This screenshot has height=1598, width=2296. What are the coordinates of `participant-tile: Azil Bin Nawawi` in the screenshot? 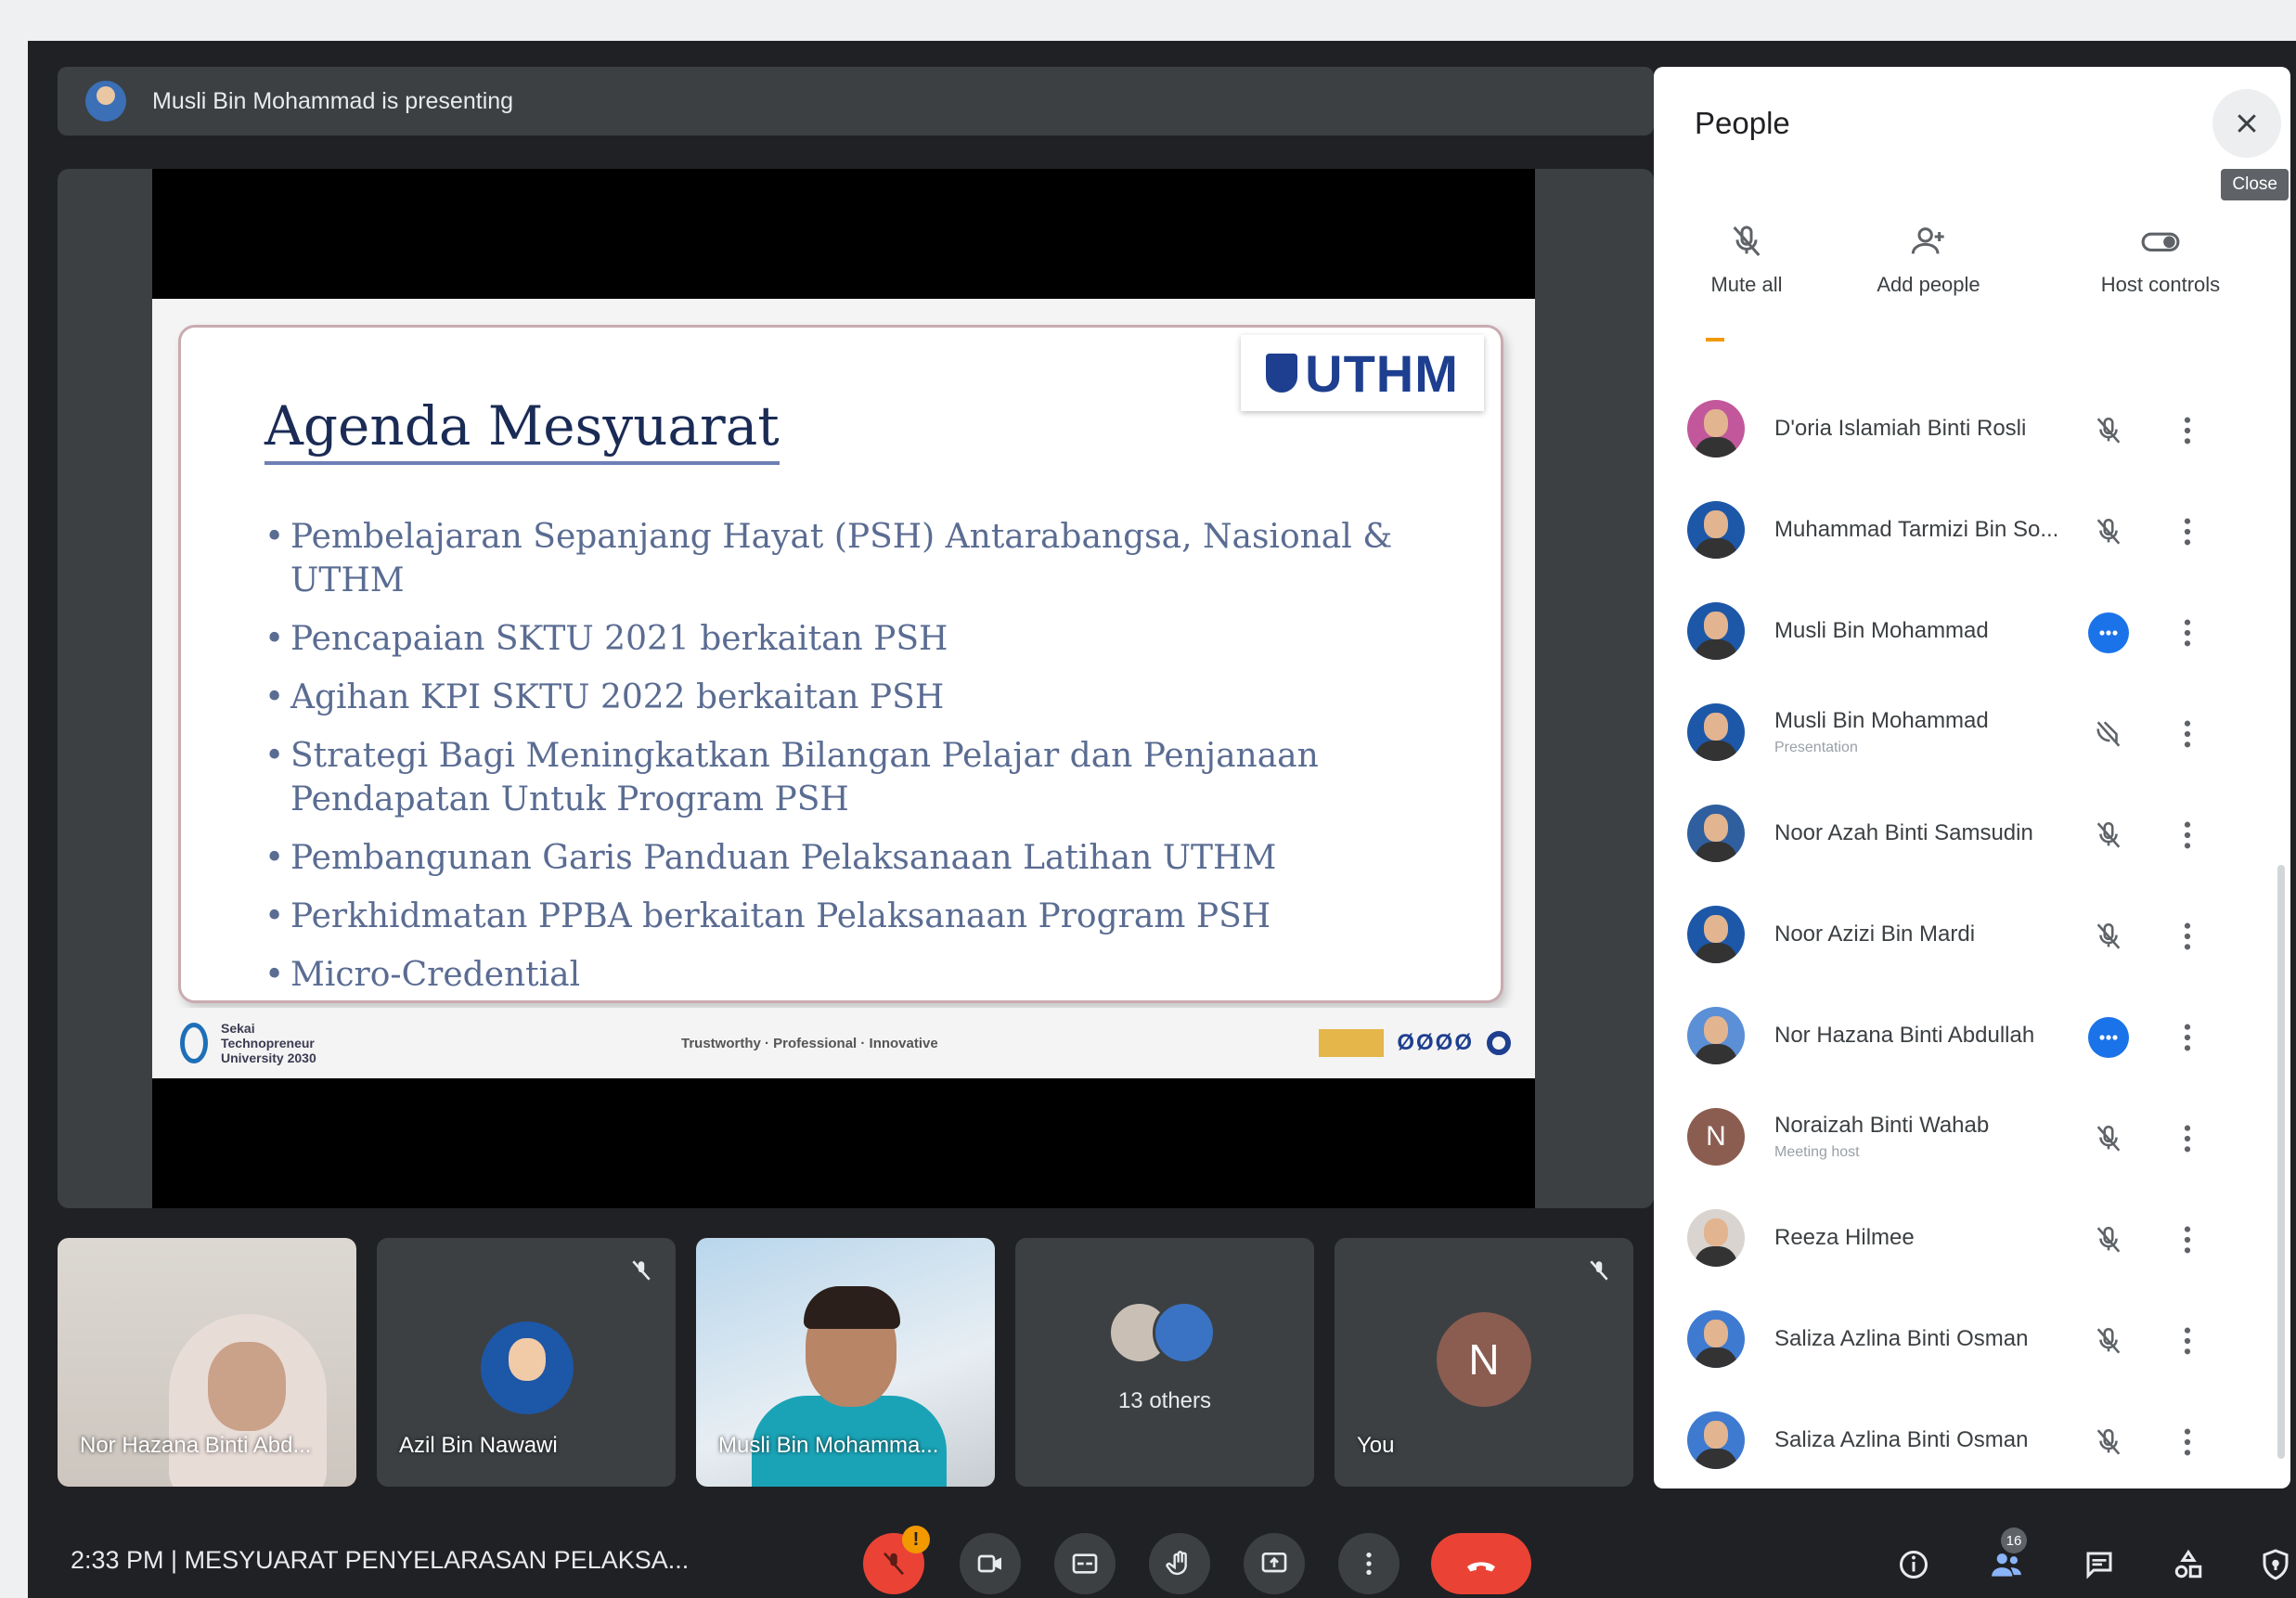 It's located at (526, 1363).